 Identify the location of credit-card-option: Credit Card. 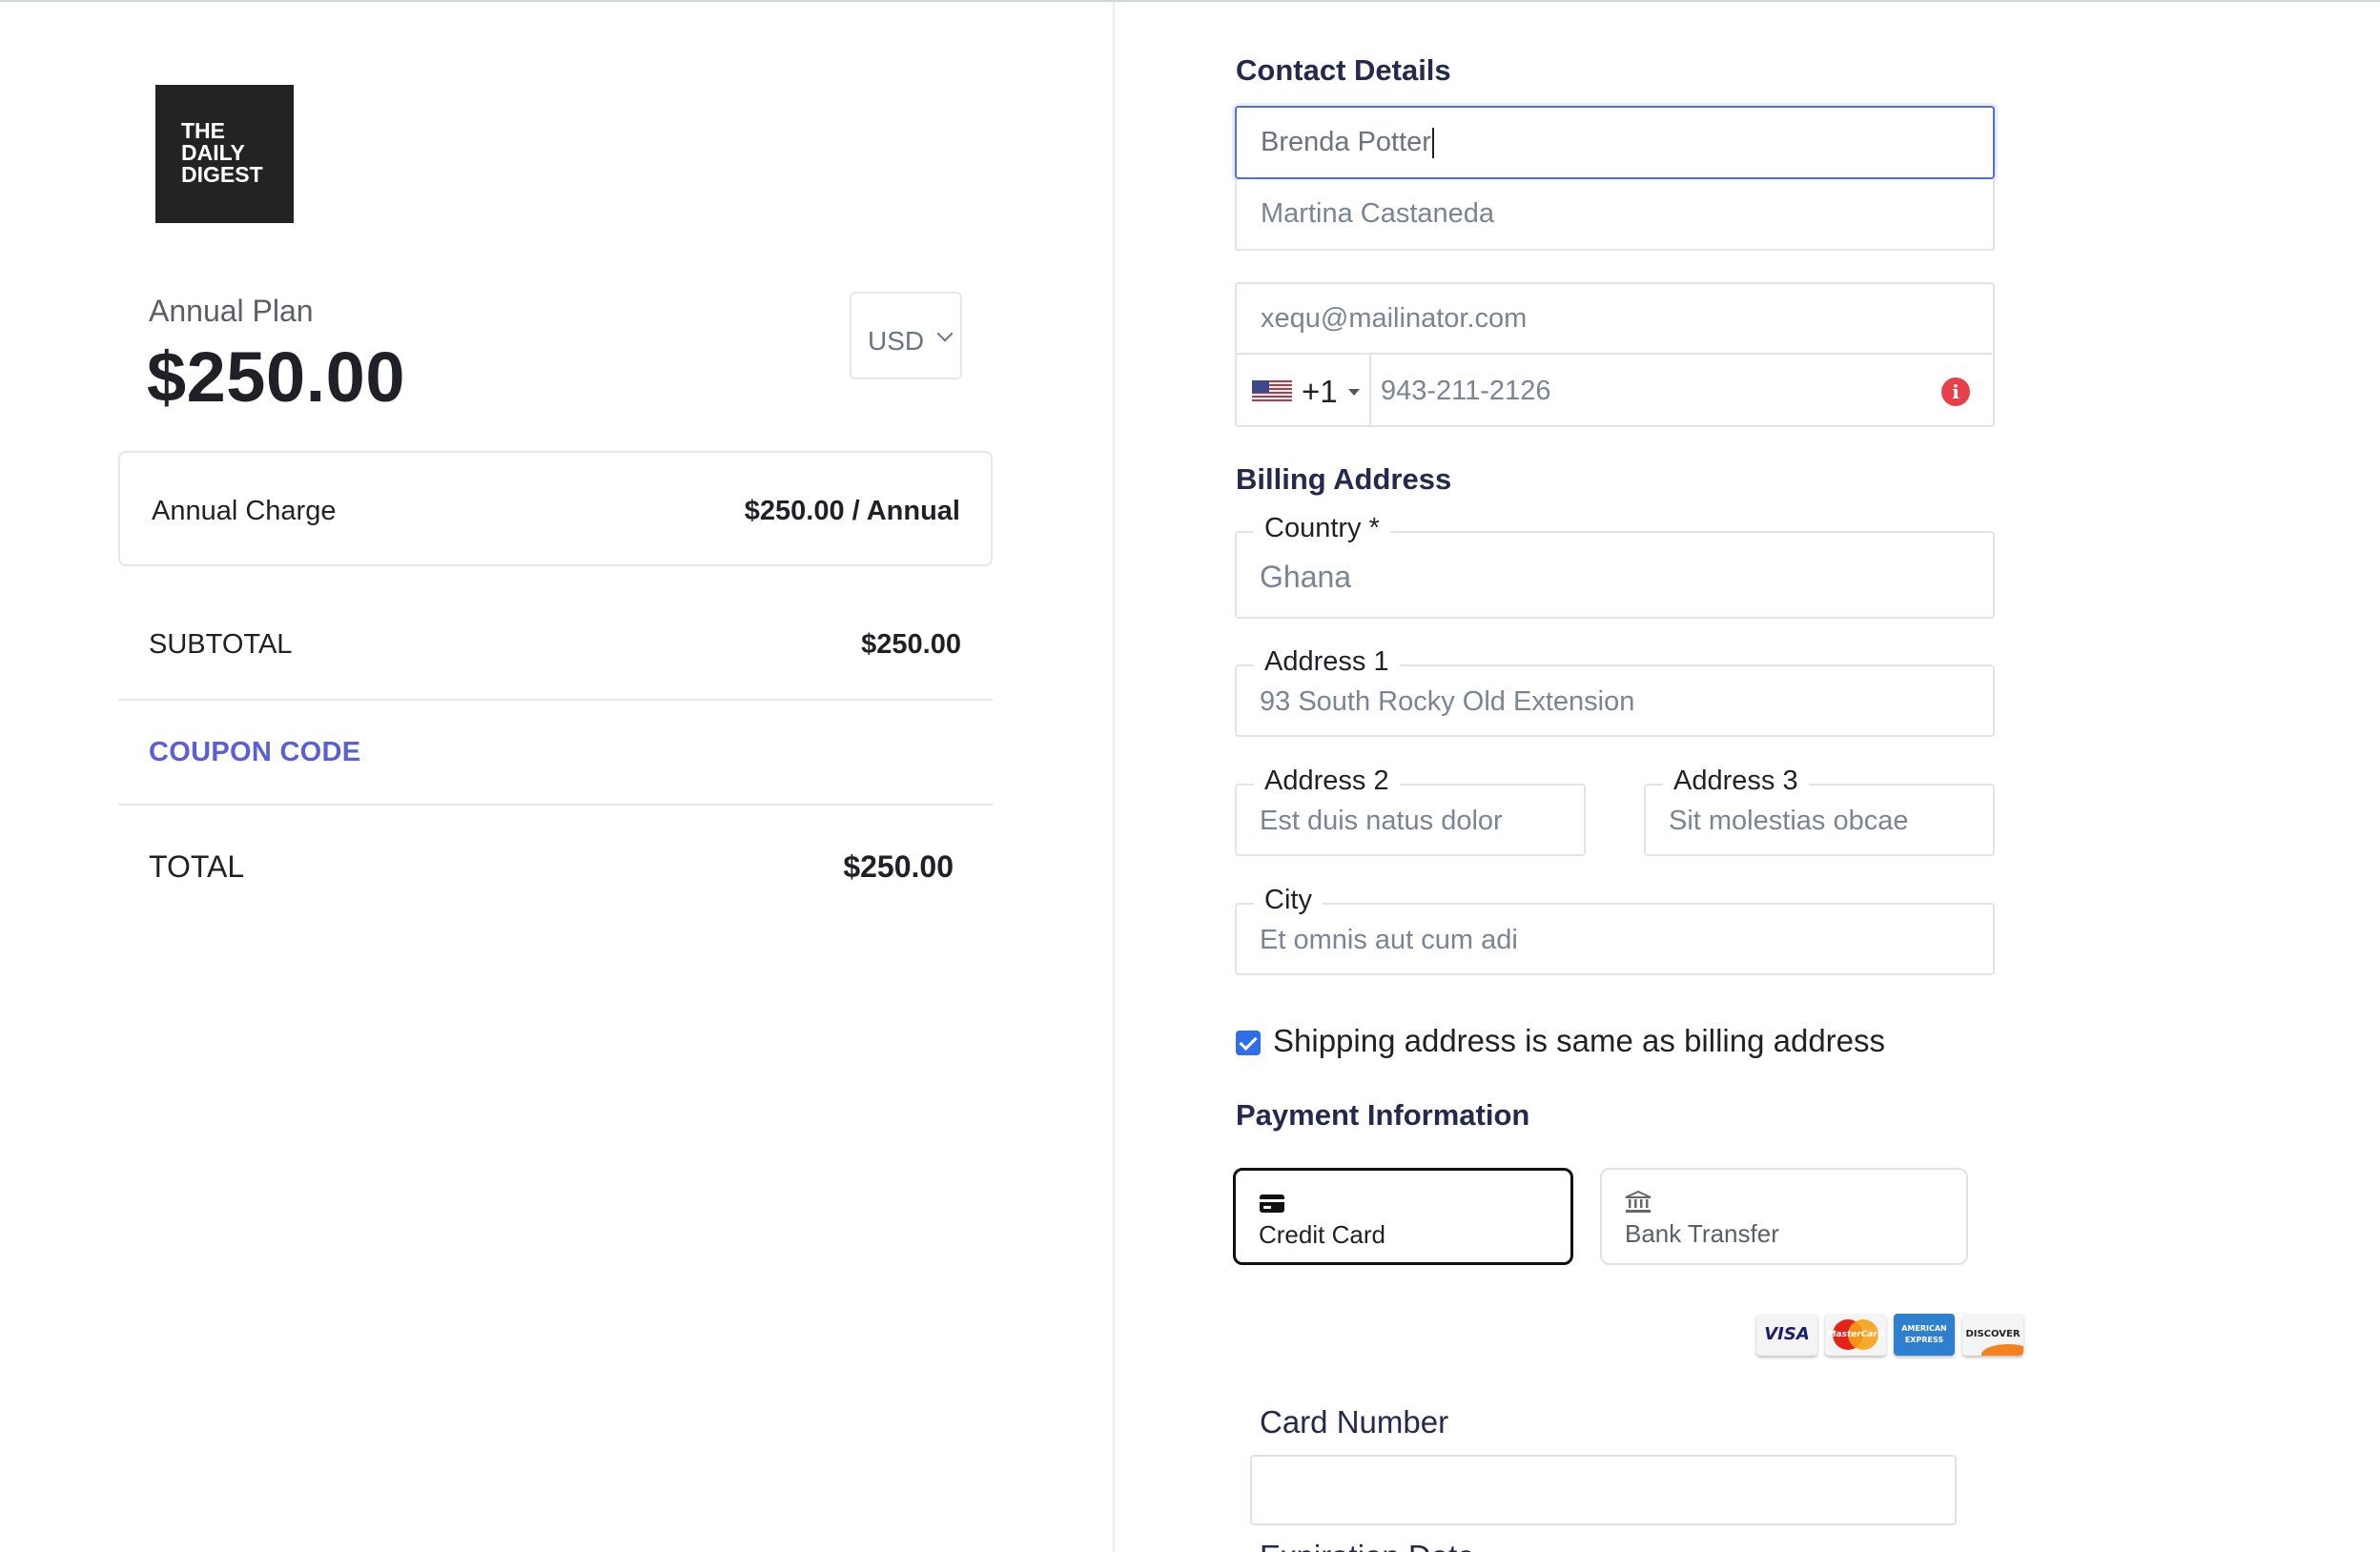
(1403, 1216).